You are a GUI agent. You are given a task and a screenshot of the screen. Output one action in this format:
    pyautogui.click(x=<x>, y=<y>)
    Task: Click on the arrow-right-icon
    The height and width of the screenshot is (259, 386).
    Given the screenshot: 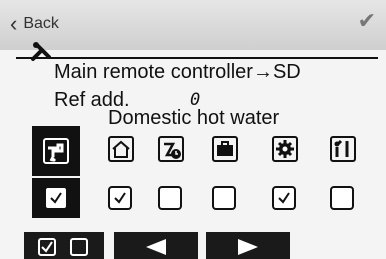 What is the action you would take?
    pyautogui.click(x=248, y=247)
    